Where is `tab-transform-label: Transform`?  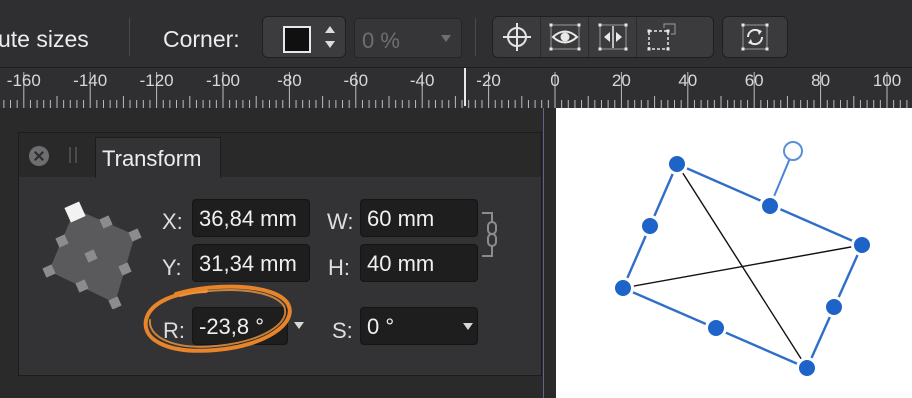 tab-transform-label: Transform is located at coordinates (152, 158).